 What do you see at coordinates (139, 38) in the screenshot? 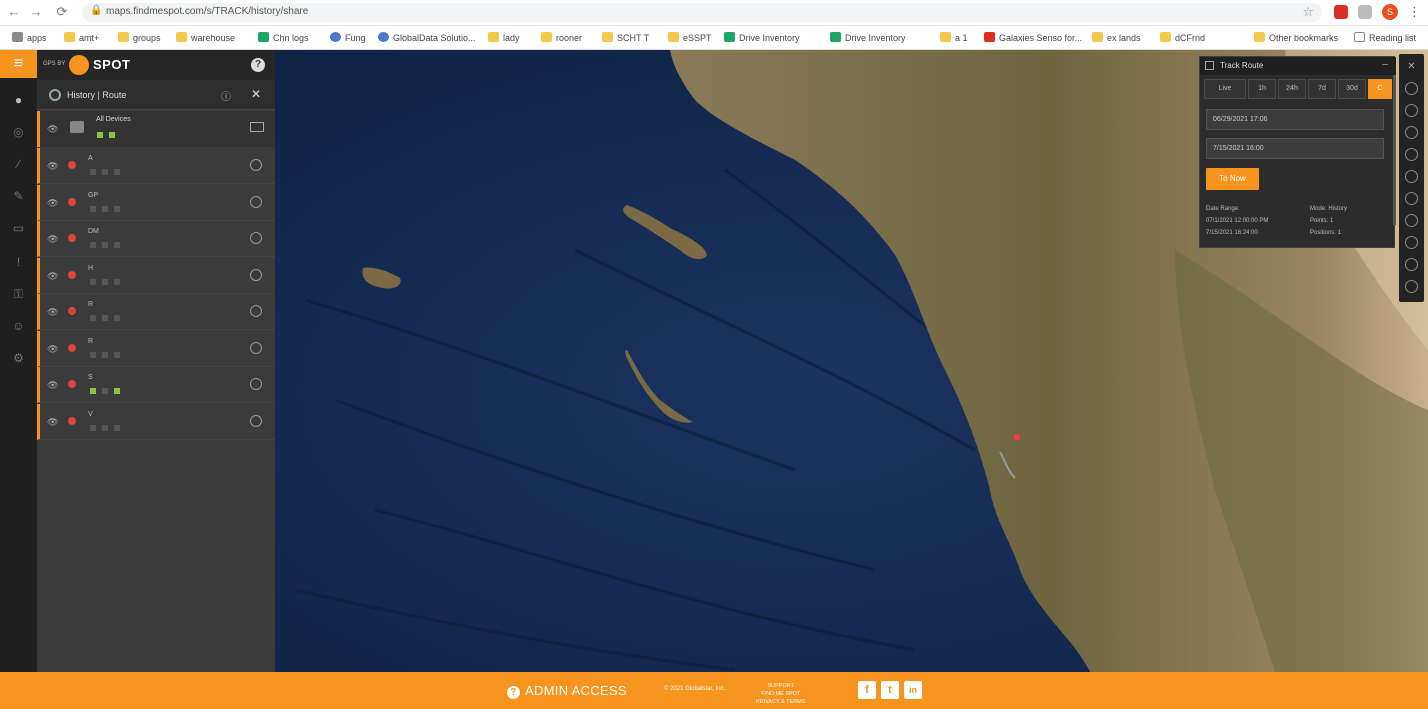
I see `bookmark-item: groups` at bounding box center [139, 38].